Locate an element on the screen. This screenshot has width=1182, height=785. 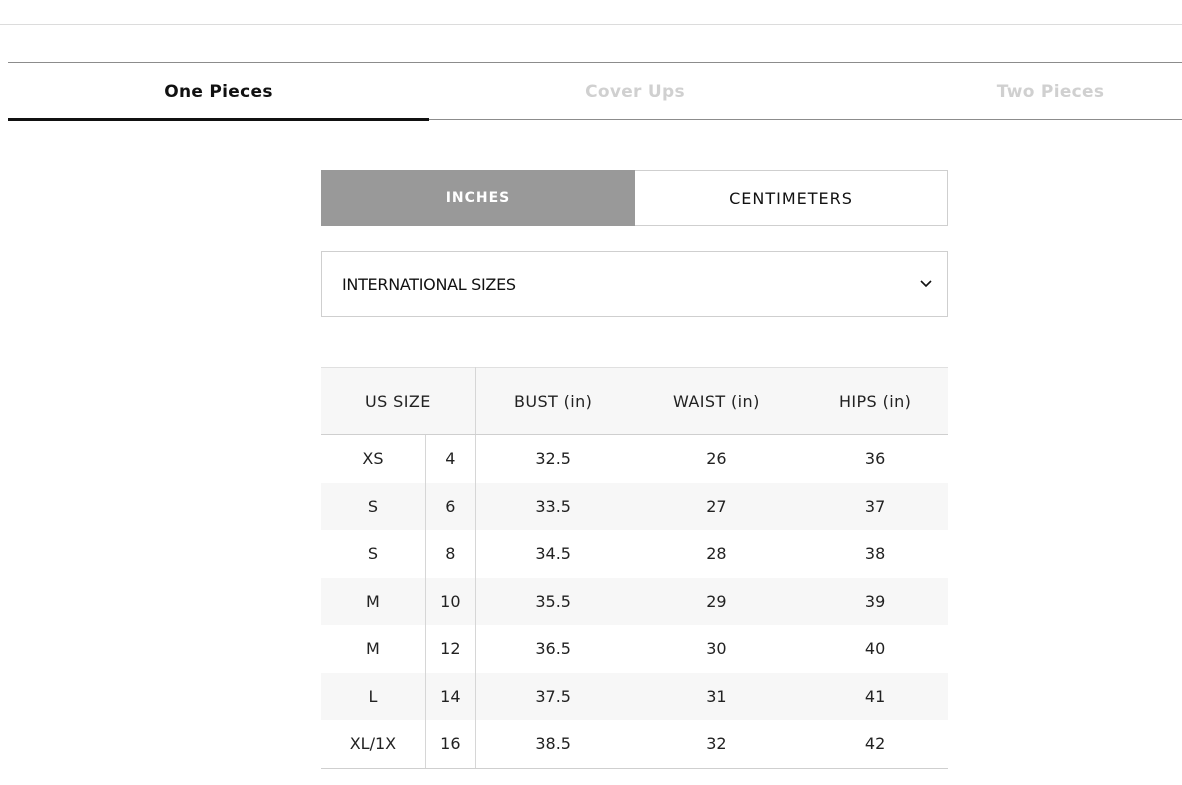
waist-value: 27 is located at coordinates (716, 506).